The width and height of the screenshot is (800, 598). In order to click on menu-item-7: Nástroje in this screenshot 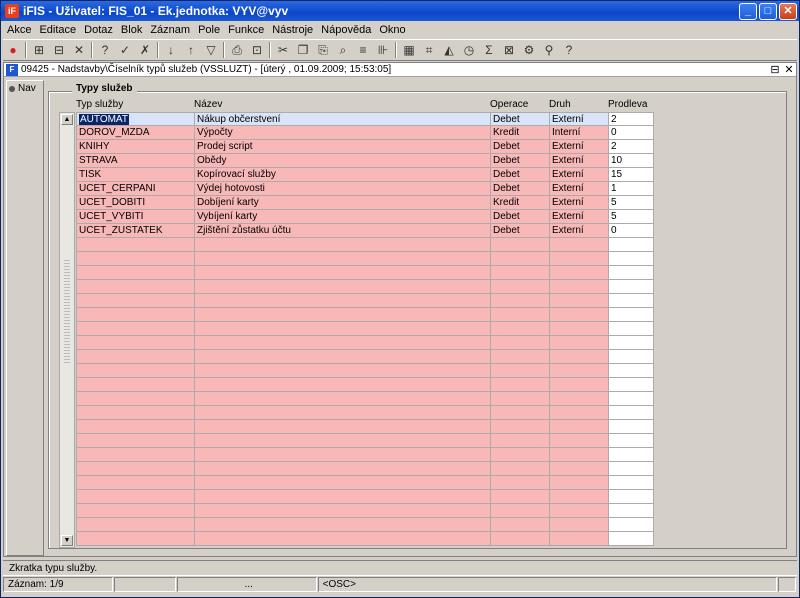, I will do `click(292, 30)`.